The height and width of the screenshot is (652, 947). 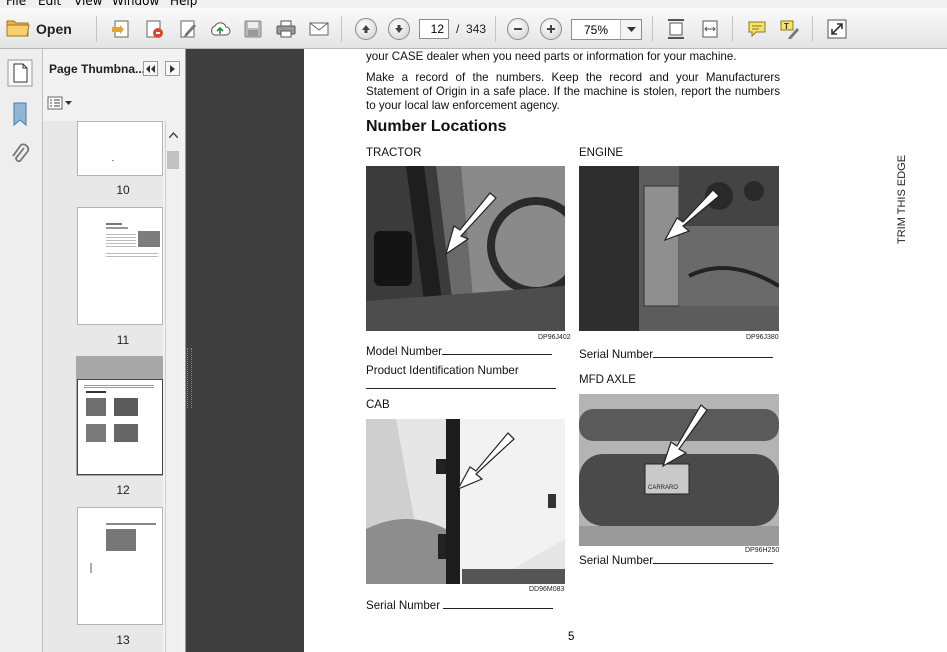 I want to click on bookmarks-icon, so click(x=20, y=116).